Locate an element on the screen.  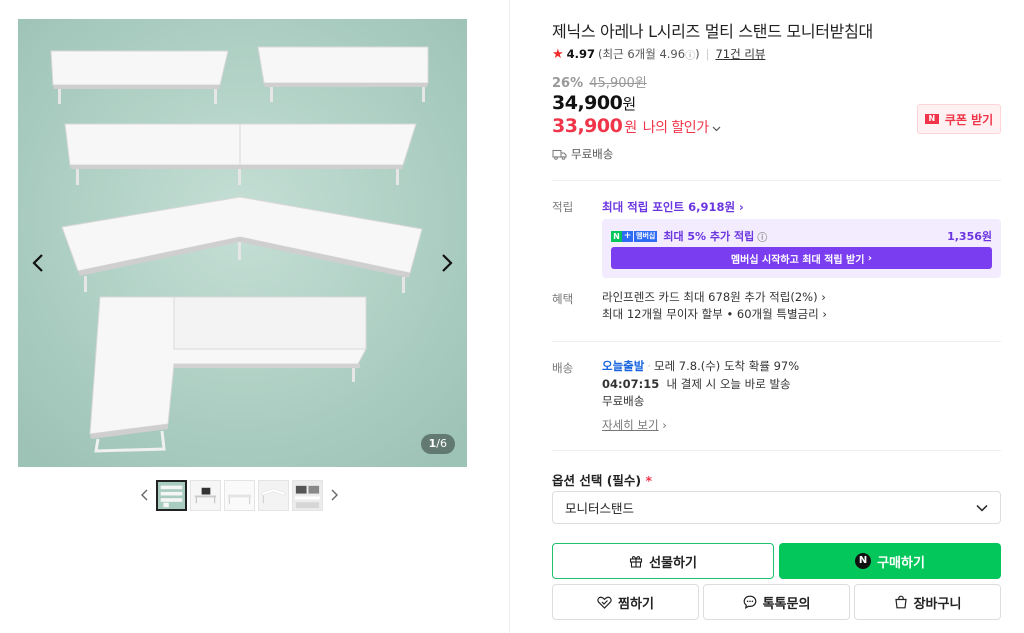
benefits-label: 혜택 is located at coordinates (563, 299).